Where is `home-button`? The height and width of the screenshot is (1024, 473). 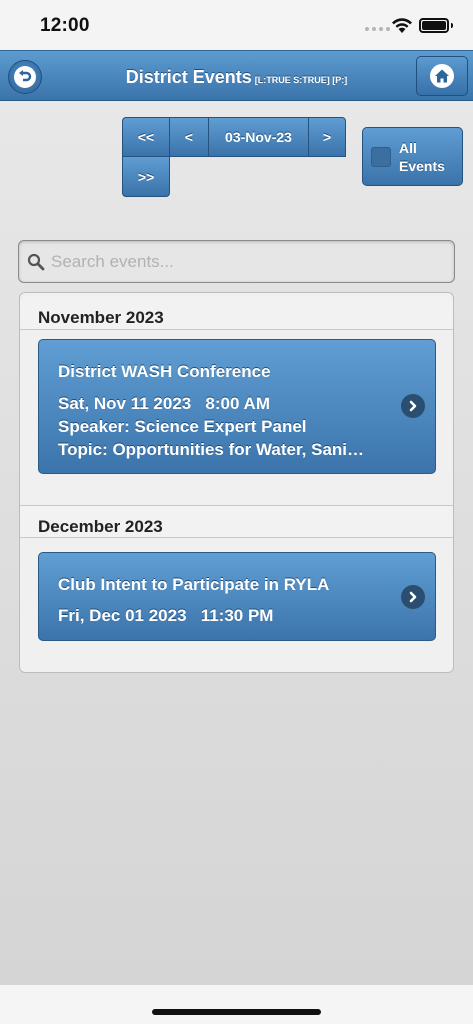 home-button is located at coordinates (442, 76).